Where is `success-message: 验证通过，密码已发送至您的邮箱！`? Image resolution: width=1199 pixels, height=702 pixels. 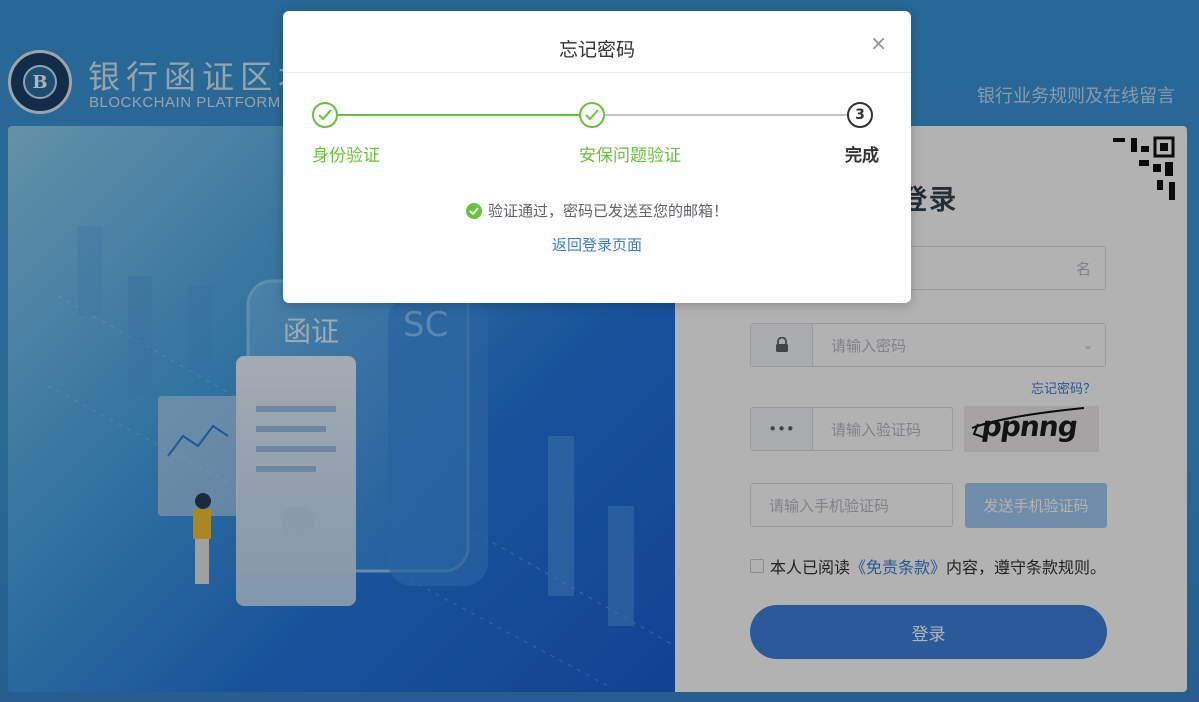 success-message: 验证通过，密码已发送至您的邮箱！ is located at coordinates (597, 210).